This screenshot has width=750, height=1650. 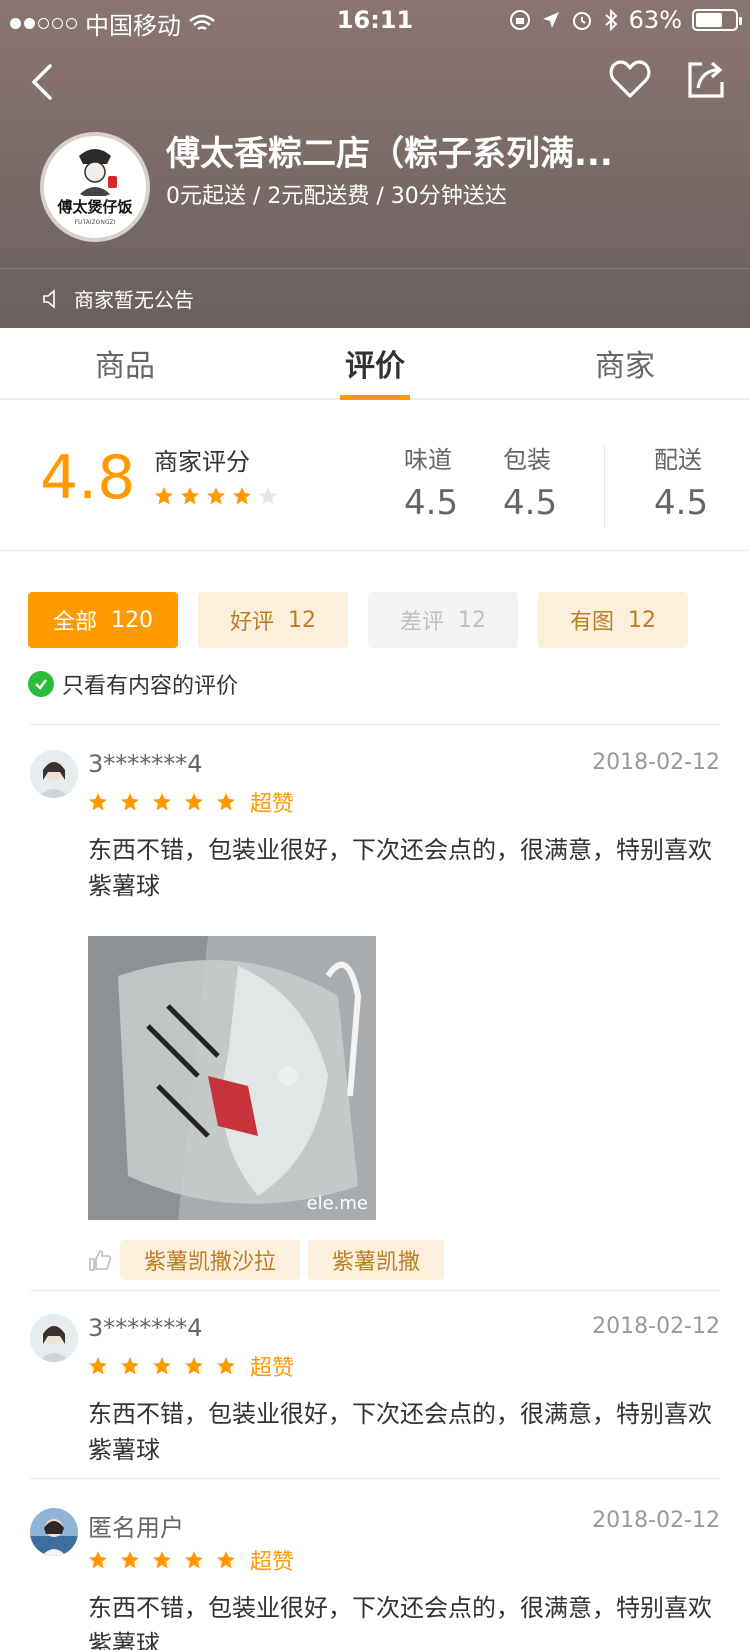 What do you see at coordinates (706, 79) in the screenshot?
I see `share-icon` at bounding box center [706, 79].